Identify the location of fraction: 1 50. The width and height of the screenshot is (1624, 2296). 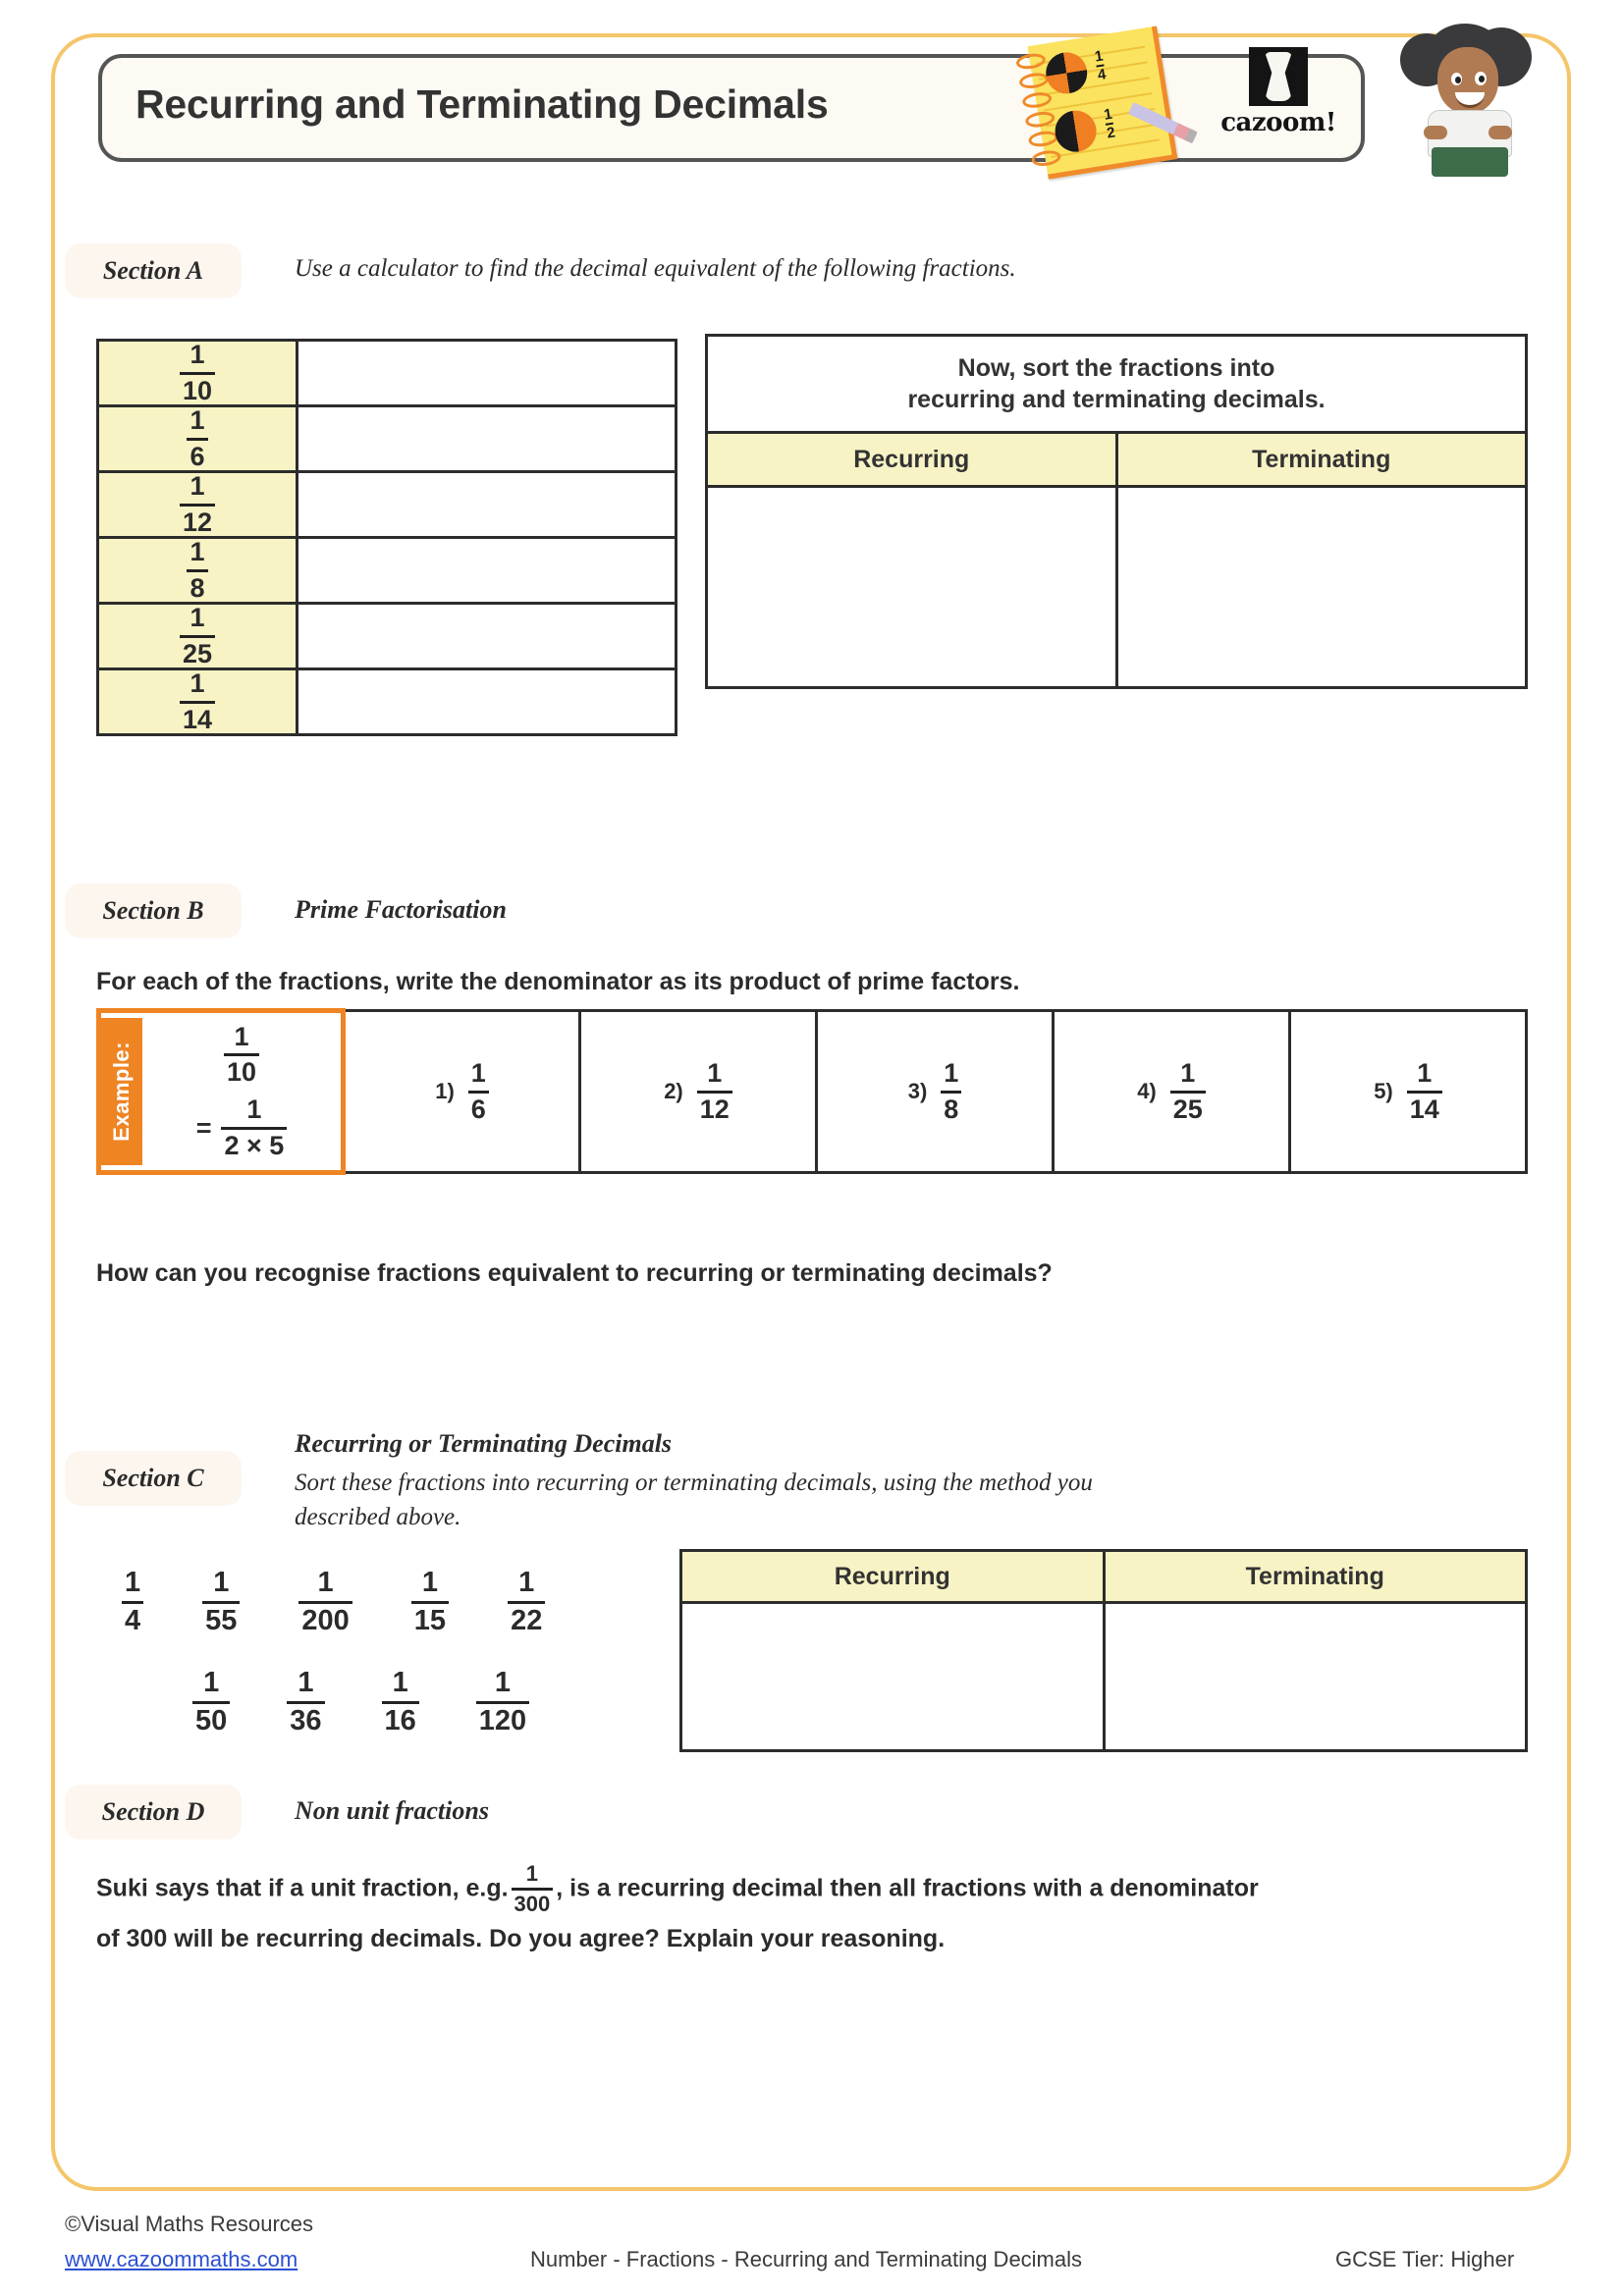
(211, 1702).